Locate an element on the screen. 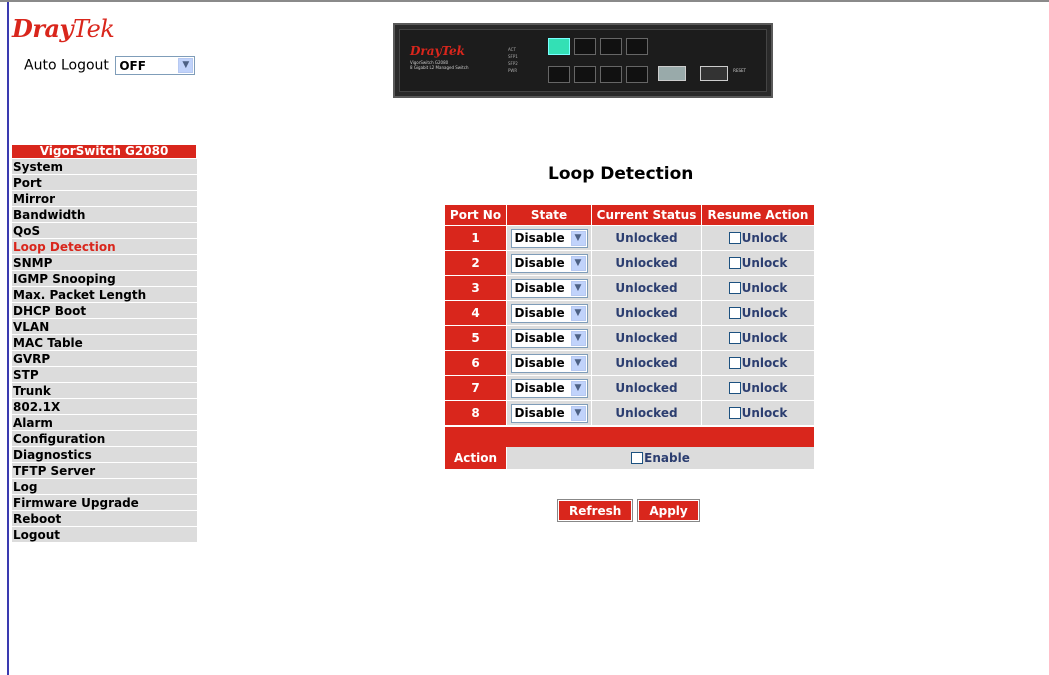  auto-logout: Auto Logout OFF ▼ is located at coordinates (110, 65).